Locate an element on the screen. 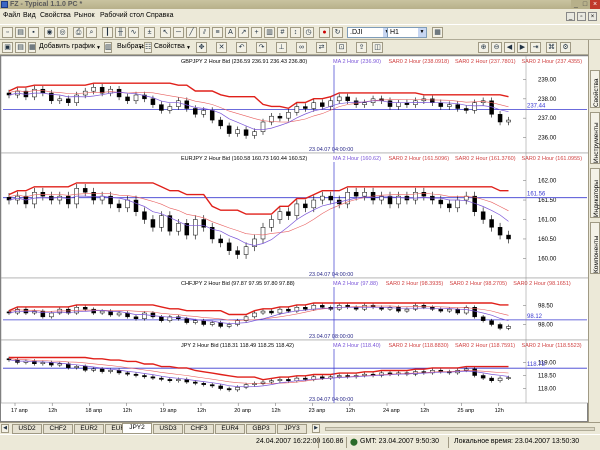 The width and height of the screenshot is (600, 450). tab-eur2: EUR2 is located at coordinates (89, 429).